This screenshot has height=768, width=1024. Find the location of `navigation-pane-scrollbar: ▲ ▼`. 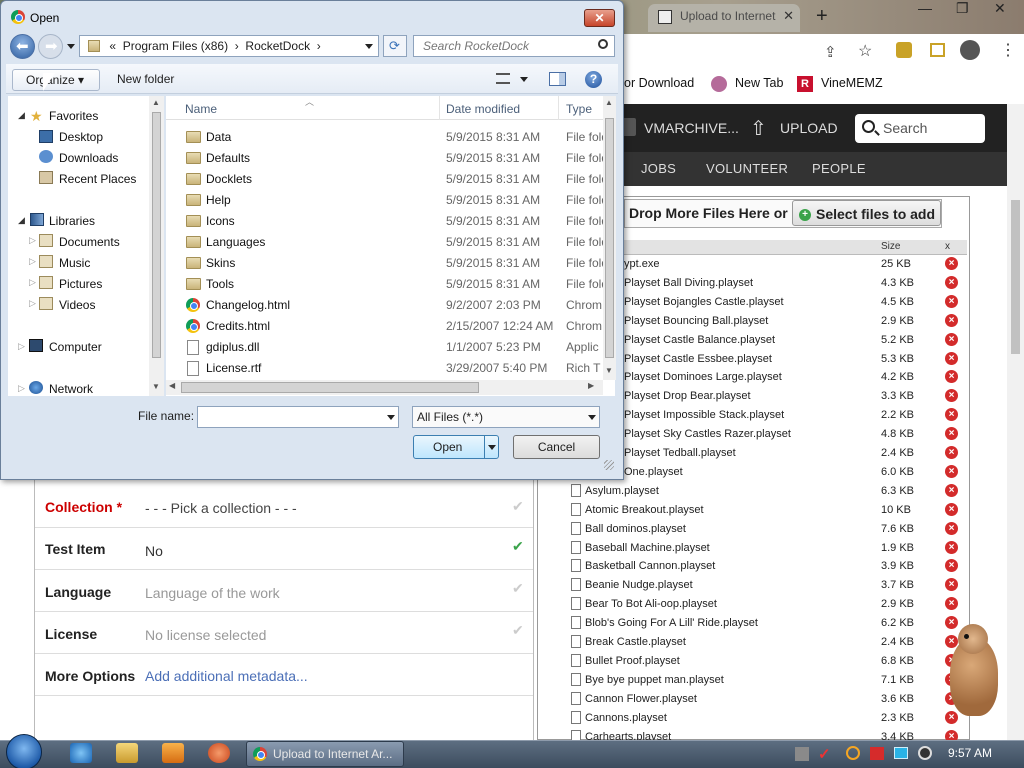

navigation-pane-scrollbar: ▲ ▼ is located at coordinates (156, 246).